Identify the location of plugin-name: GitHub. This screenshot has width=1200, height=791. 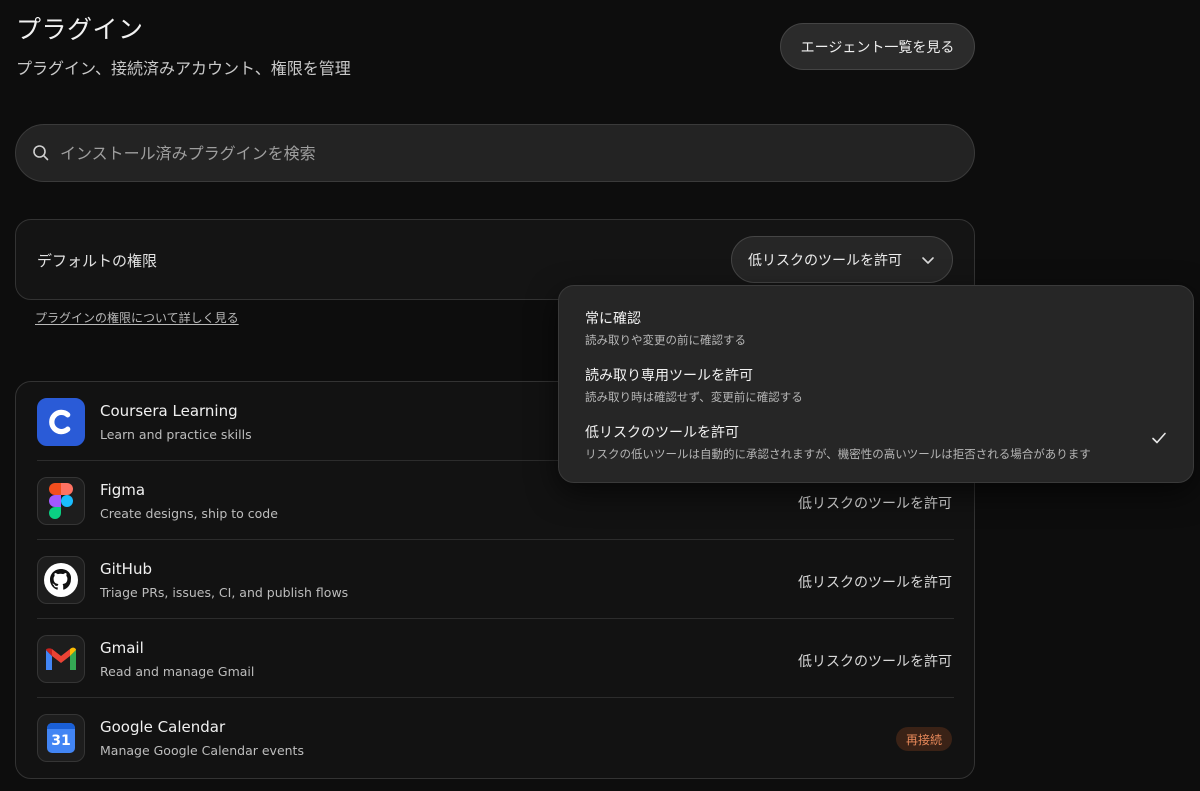
(126, 569).